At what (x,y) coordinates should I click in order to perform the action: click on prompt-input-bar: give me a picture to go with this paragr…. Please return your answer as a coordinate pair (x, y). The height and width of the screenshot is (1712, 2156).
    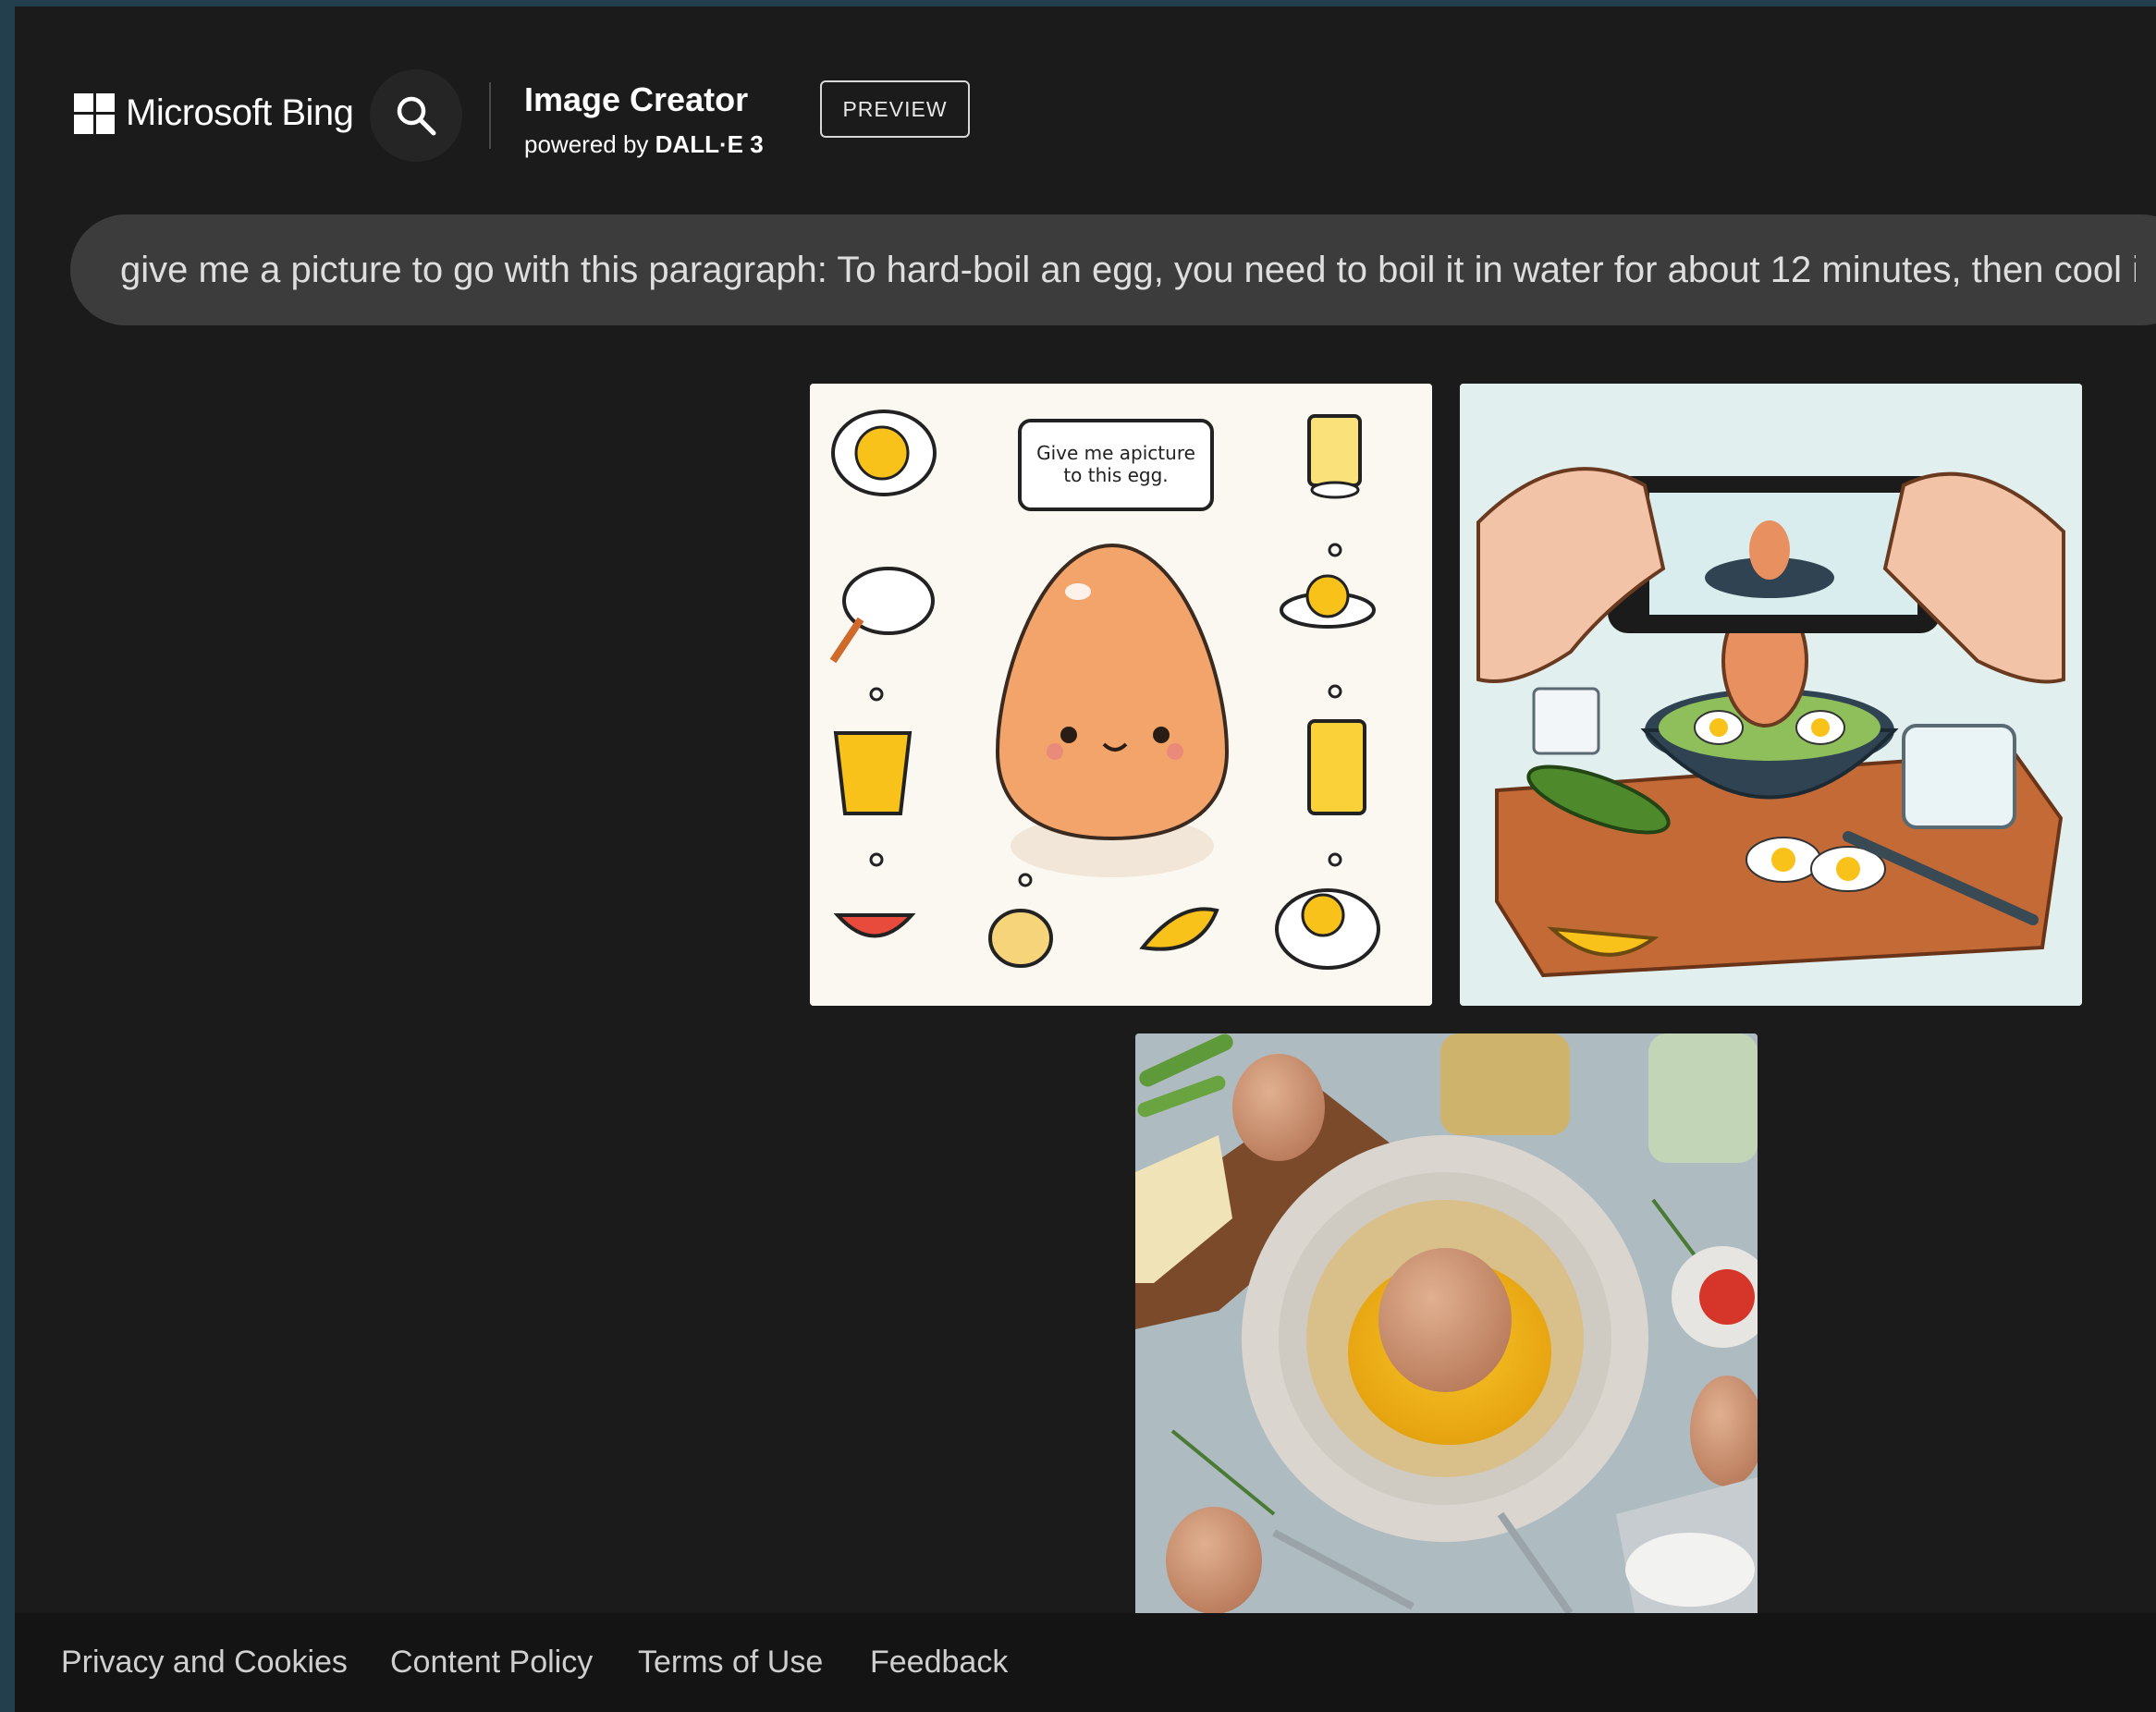
    Looking at the image, I should click on (1113, 269).